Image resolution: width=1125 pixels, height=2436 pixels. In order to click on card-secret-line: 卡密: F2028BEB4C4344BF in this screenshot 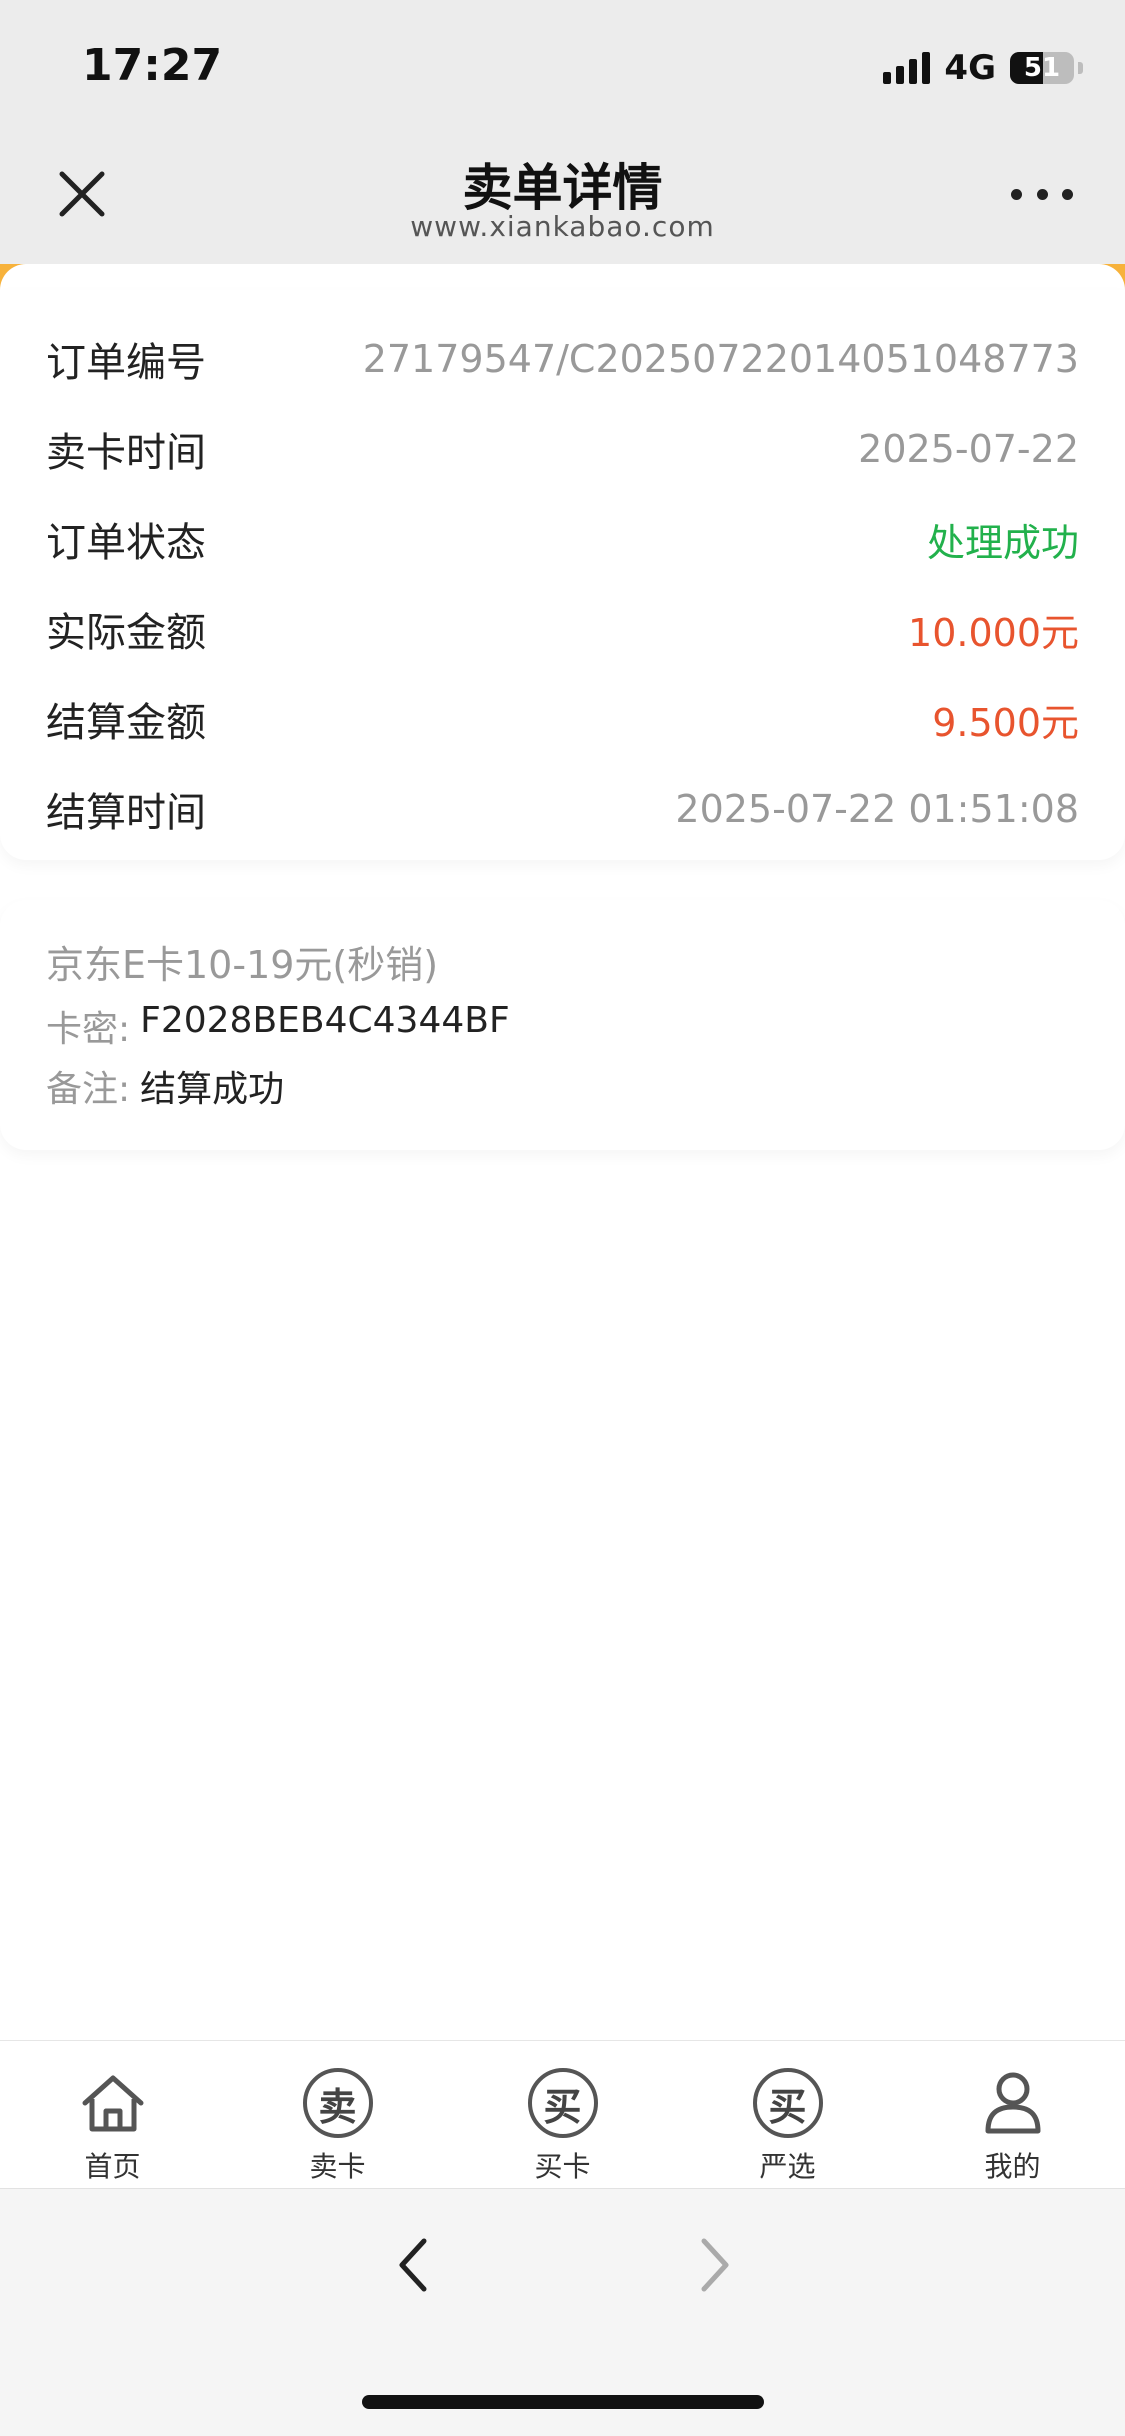, I will do `click(278, 1026)`.